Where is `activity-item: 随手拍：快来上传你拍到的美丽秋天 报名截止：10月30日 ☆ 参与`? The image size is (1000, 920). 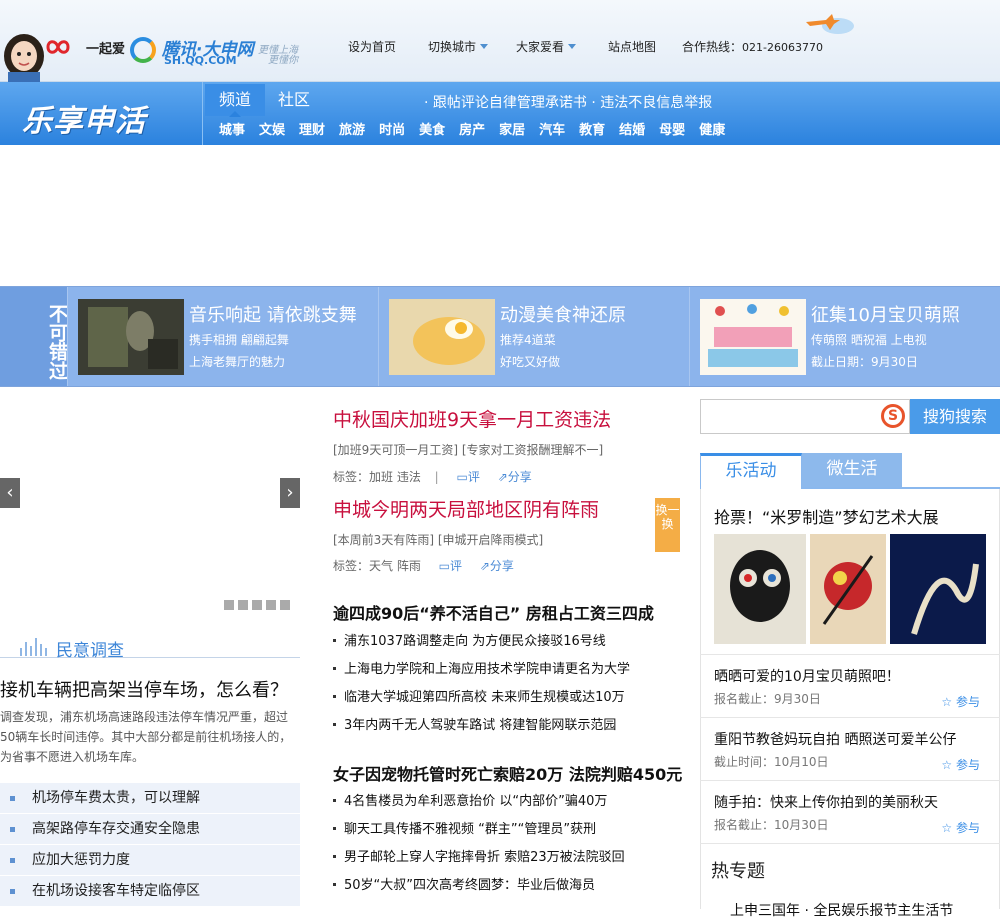
activity-item: 随手拍：快来上传你拍到的美丽秋天 报名截止：10月30日 ☆ 参与 is located at coordinates (850, 811).